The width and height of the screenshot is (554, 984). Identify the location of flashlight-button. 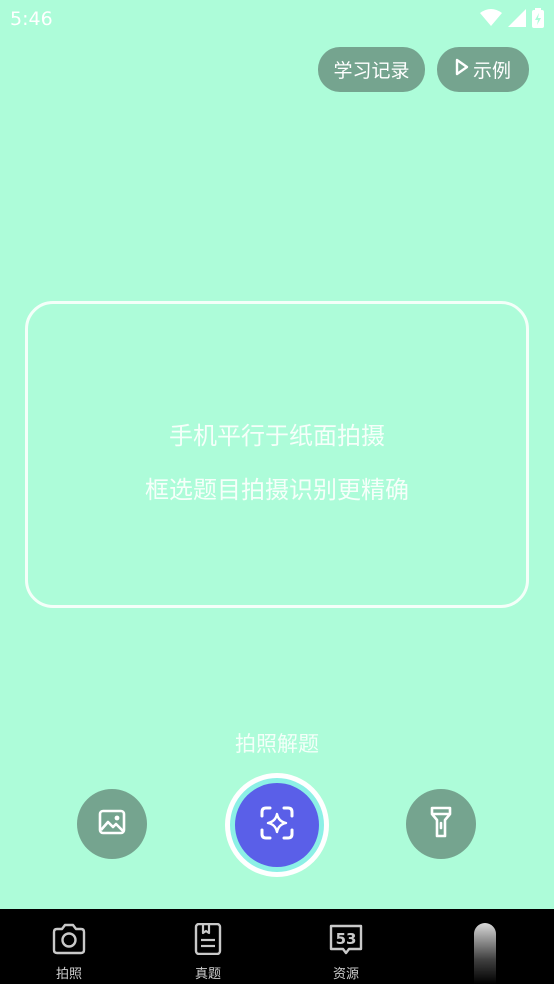
(441, 824).